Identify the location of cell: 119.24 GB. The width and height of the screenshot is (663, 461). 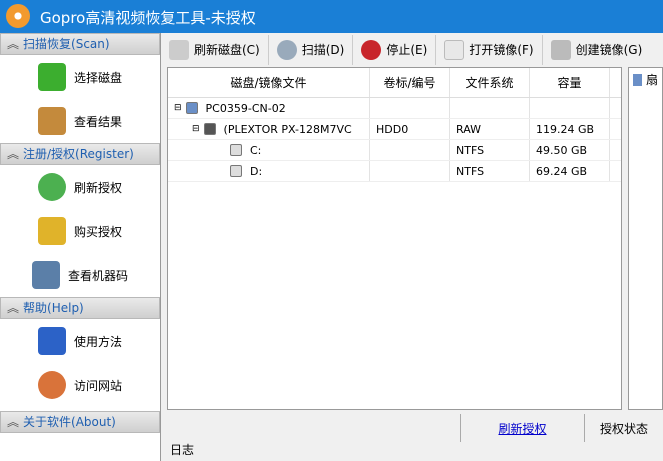
(570, 129).